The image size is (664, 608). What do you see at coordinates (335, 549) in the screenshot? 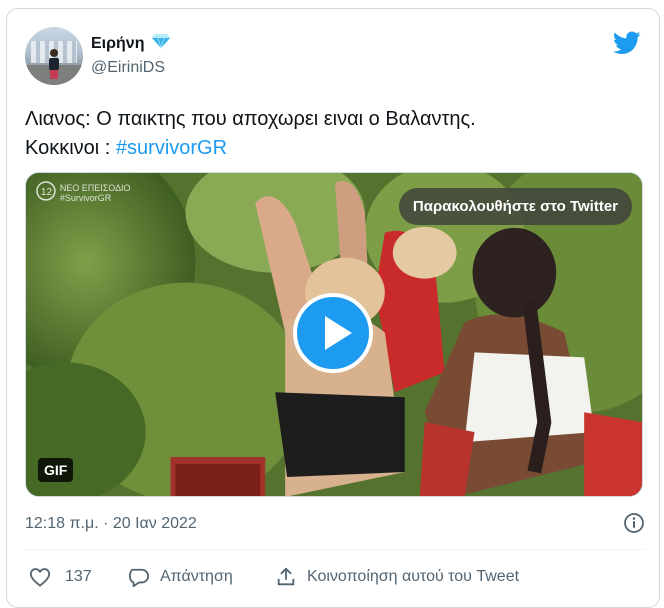
I see `divider` at bounding box center [335, 549].